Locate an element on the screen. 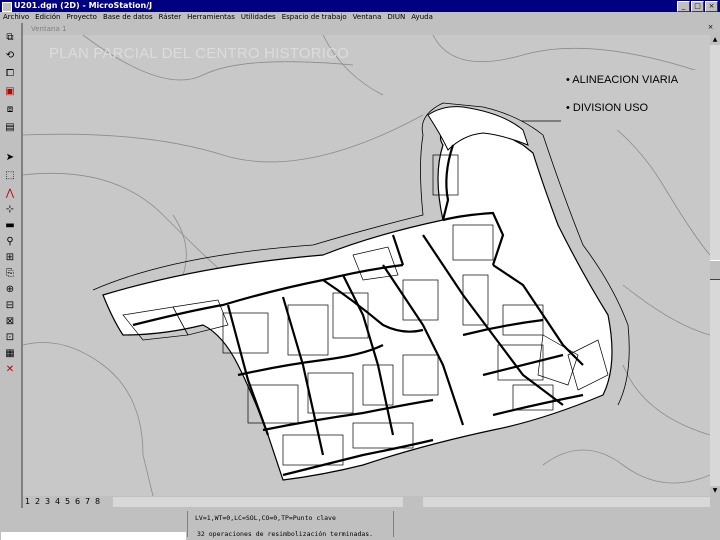 The height and width of the screenshot is (540, 720). delete-icon: ✕ is located at coordinates (10, 370).